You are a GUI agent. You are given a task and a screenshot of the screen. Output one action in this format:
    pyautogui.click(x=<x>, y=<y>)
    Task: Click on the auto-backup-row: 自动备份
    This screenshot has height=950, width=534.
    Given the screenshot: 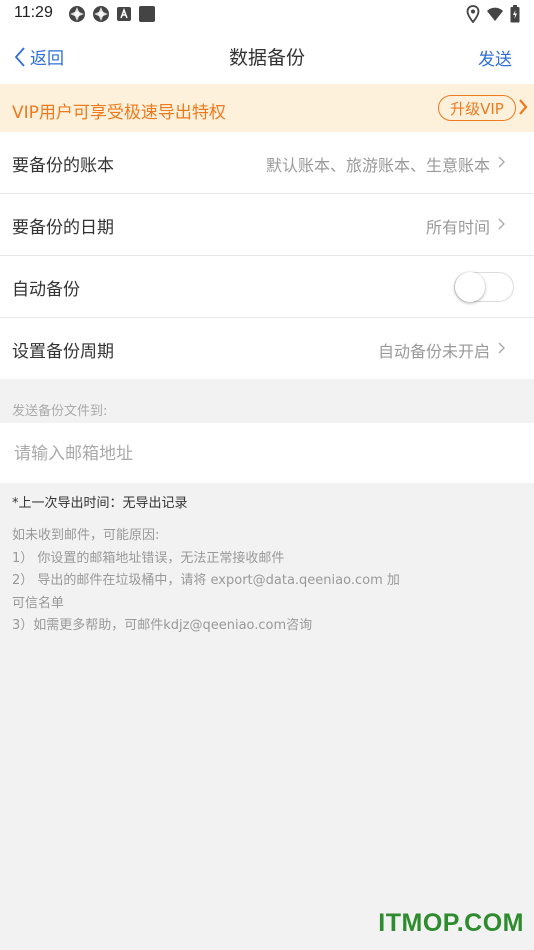 What is the action you would take?
    pyautogui.click(x=267, y=287)
    